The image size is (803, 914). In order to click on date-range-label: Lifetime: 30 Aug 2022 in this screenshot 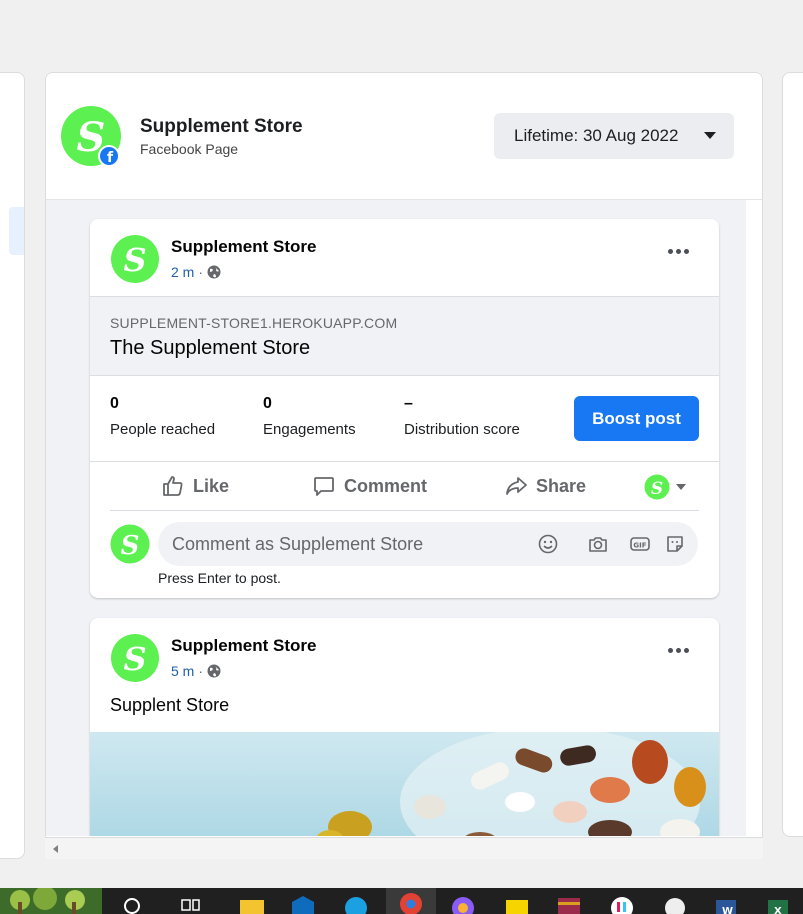, I will do `click(596, 135)`.